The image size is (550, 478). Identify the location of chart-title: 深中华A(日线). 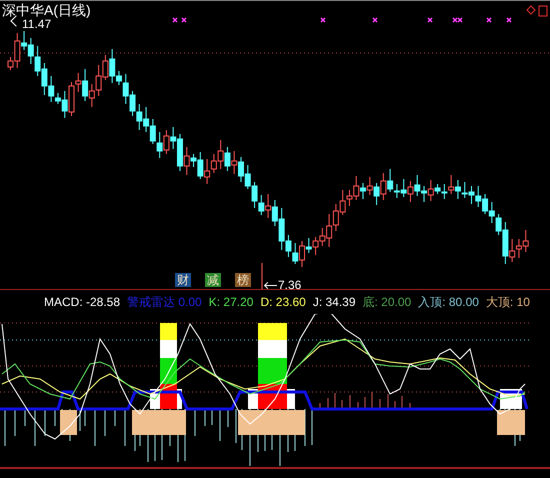
(46, 10).